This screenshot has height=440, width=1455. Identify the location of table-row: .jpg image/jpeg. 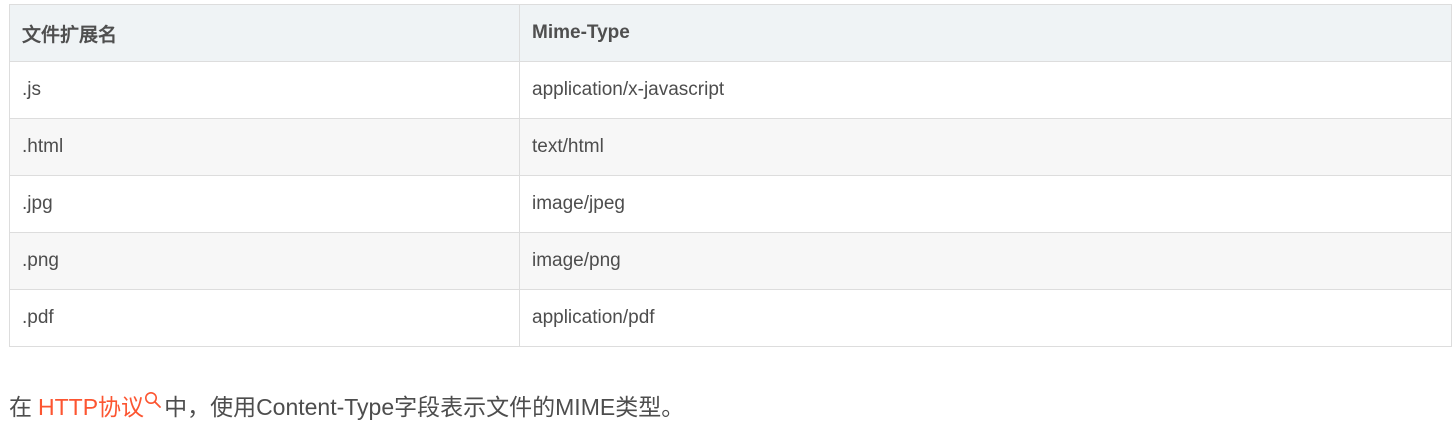
(730, 204).